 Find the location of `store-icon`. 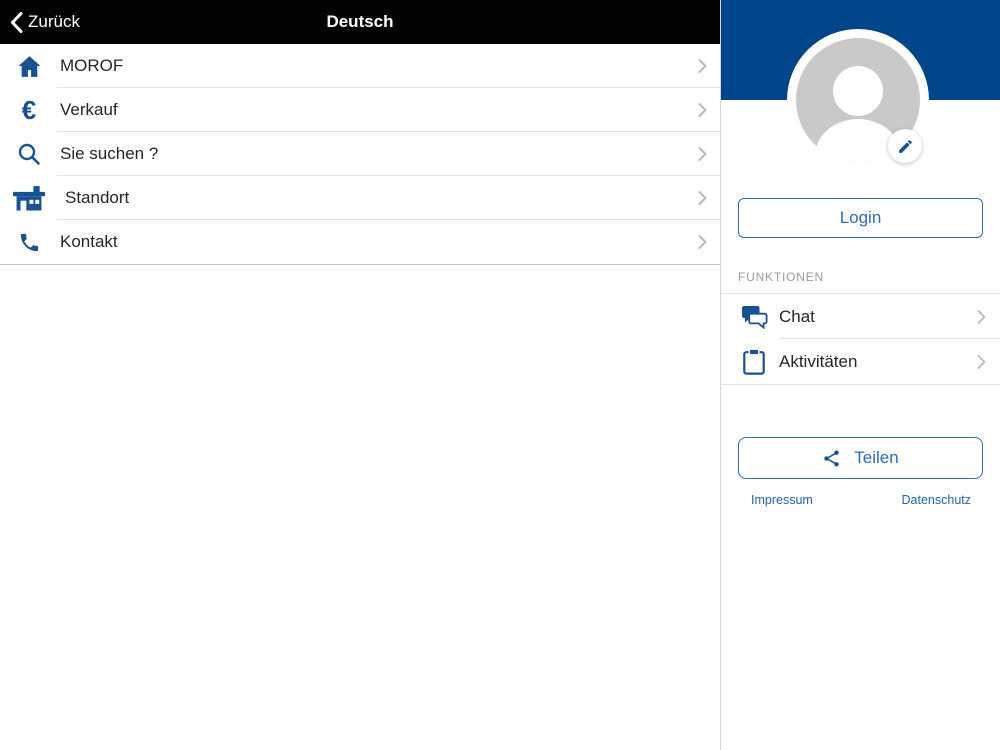

store-icon is located at coordinates (29, 198).